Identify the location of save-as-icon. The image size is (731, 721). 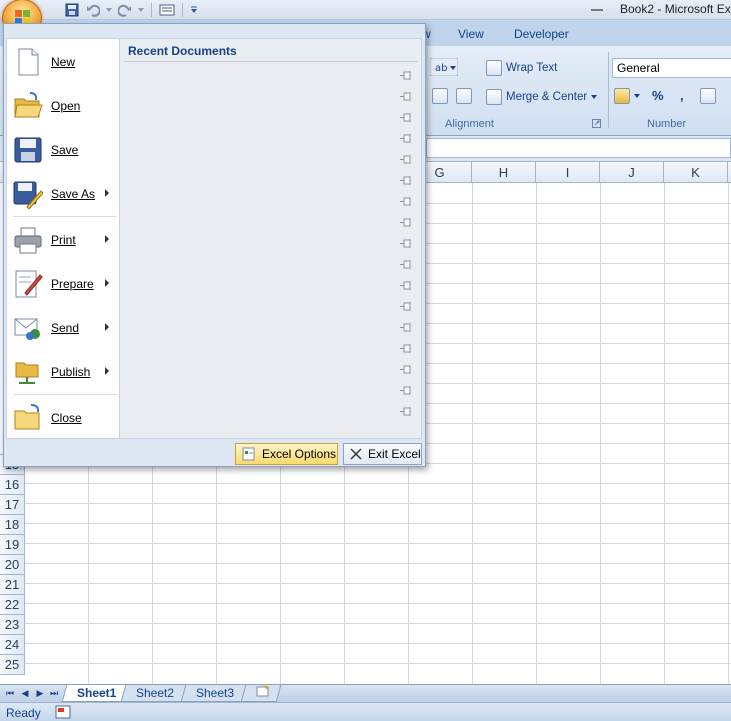
(28, 195).